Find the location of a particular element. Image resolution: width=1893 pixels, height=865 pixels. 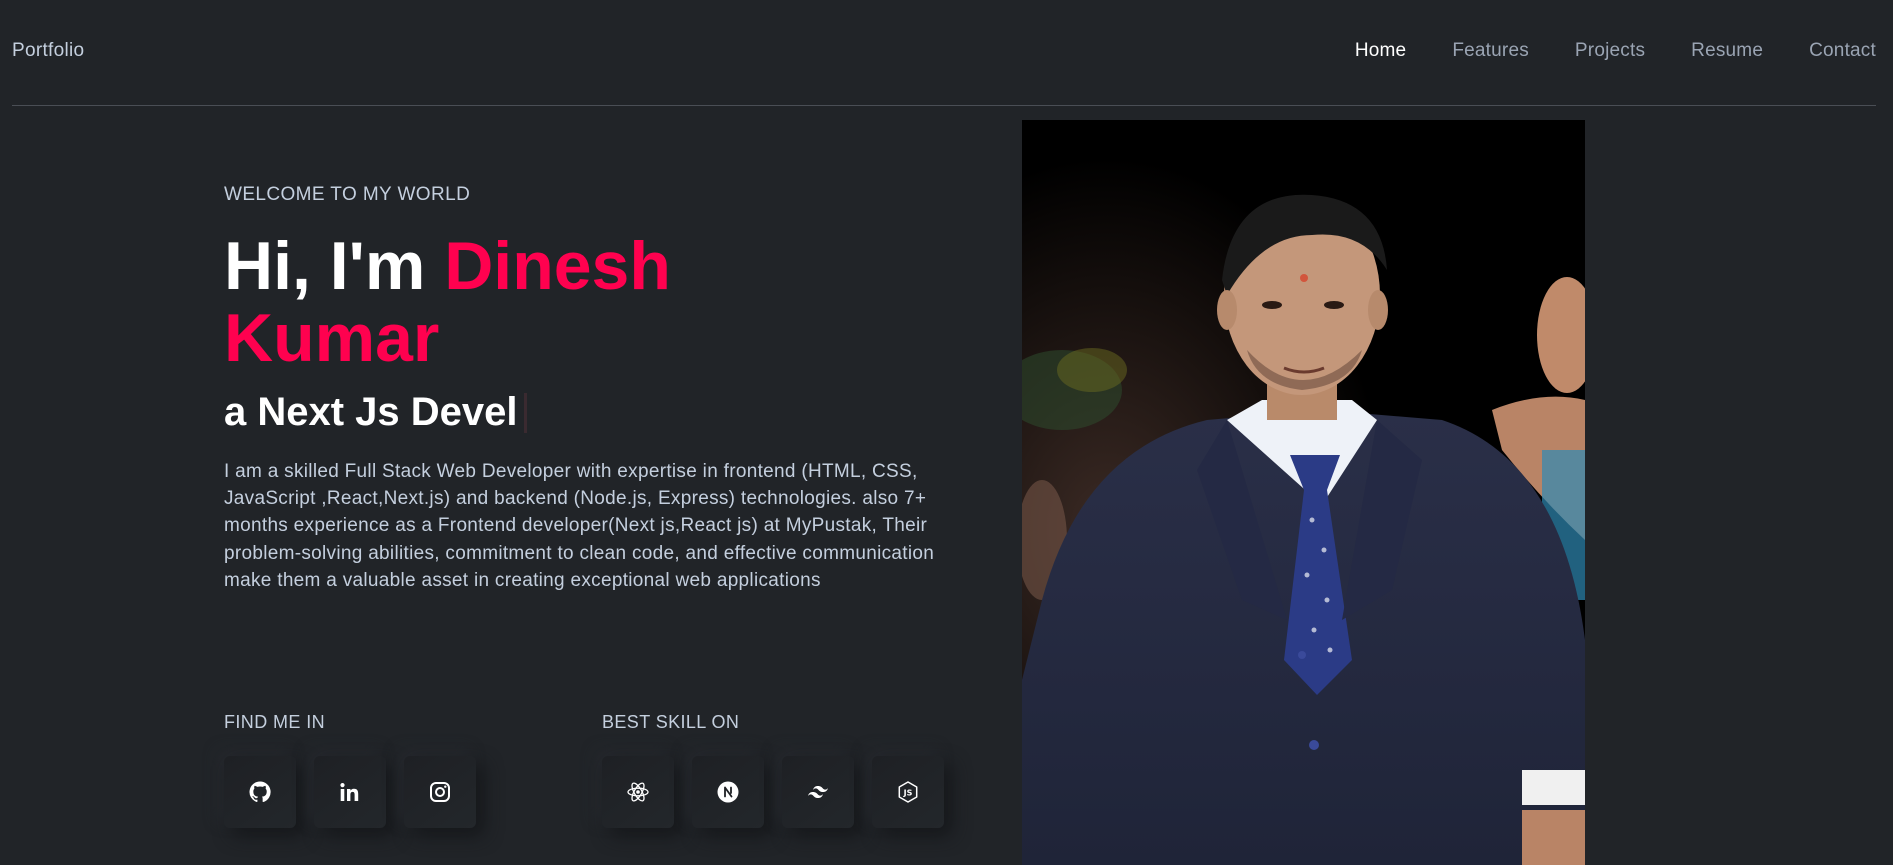

welcome-subtitle: WELCOME TO MY WORLD is located at coordinates (347, 194).